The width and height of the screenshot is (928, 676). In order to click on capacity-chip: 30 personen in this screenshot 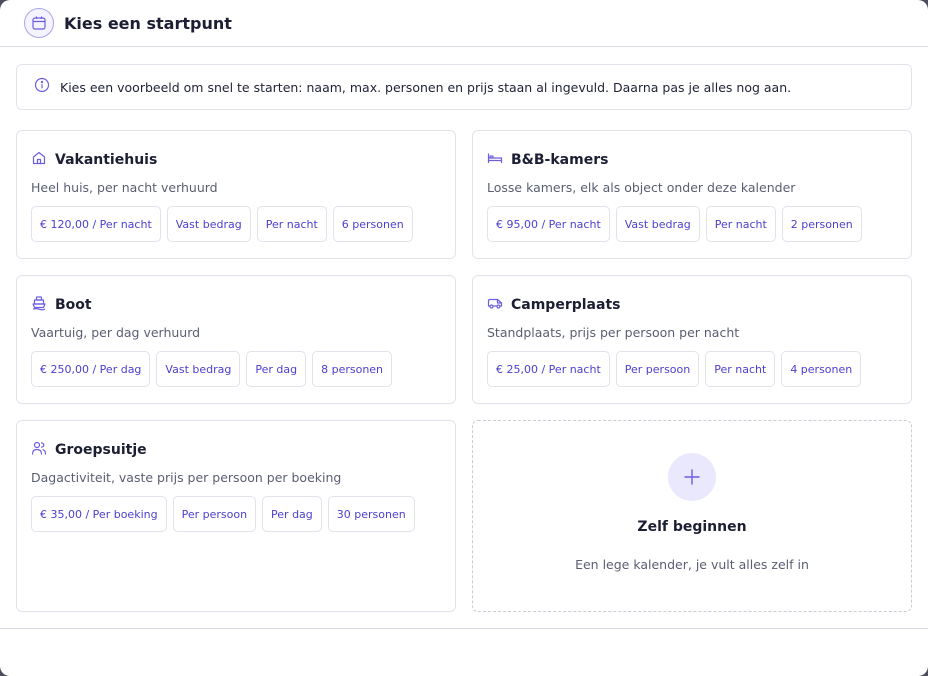, I will do `click(371, 514)`.